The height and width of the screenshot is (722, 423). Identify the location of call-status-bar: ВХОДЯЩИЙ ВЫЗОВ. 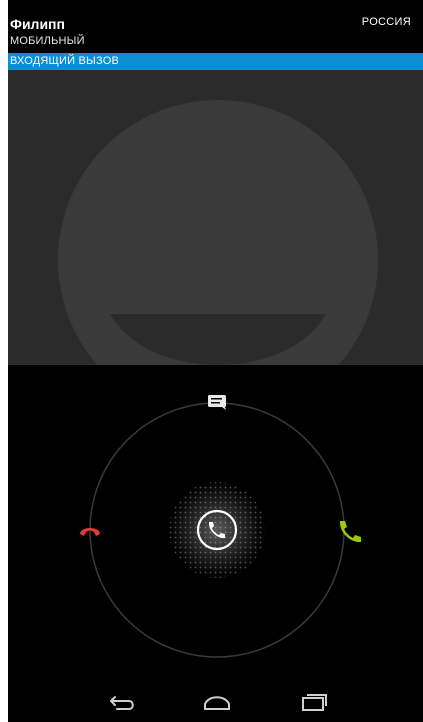
(215, 61).